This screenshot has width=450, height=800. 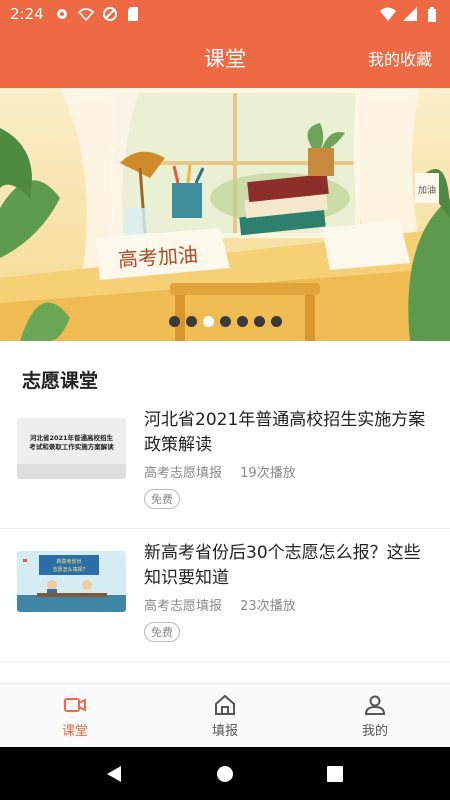 What do you see at coordinates (335, 774) in the screenshot?
I see `recents-icon` at bounding box center [335, 774].